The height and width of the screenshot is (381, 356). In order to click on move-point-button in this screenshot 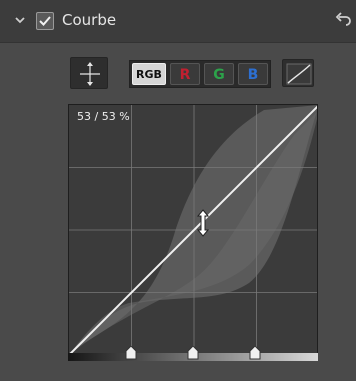, I will do `click(89, 73)`.